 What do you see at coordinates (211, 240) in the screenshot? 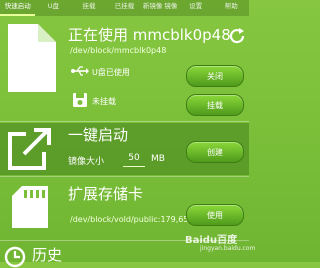
I see `watermark-logo: Baidu百度` at bounding box center [211, 240].